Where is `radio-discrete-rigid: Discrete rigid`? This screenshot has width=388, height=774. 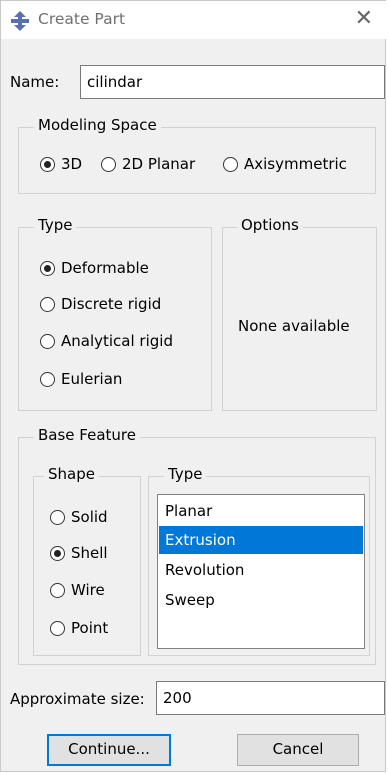
radio-discrete-rigid: Discrete rigid is located at coordinates (100, 304).